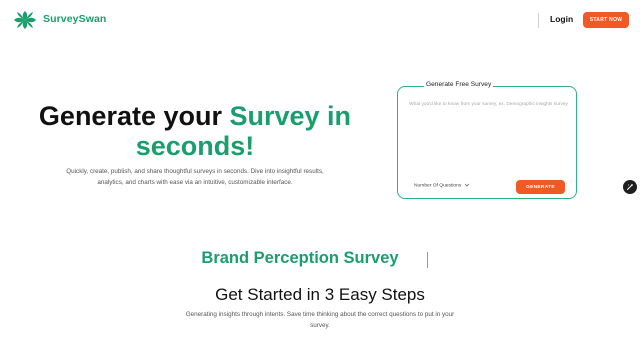 The height and width of the screenshot is (358, 640). Describe the element at coordinates (538, 20) in the screenshot. I see `nav-divider` at that location.